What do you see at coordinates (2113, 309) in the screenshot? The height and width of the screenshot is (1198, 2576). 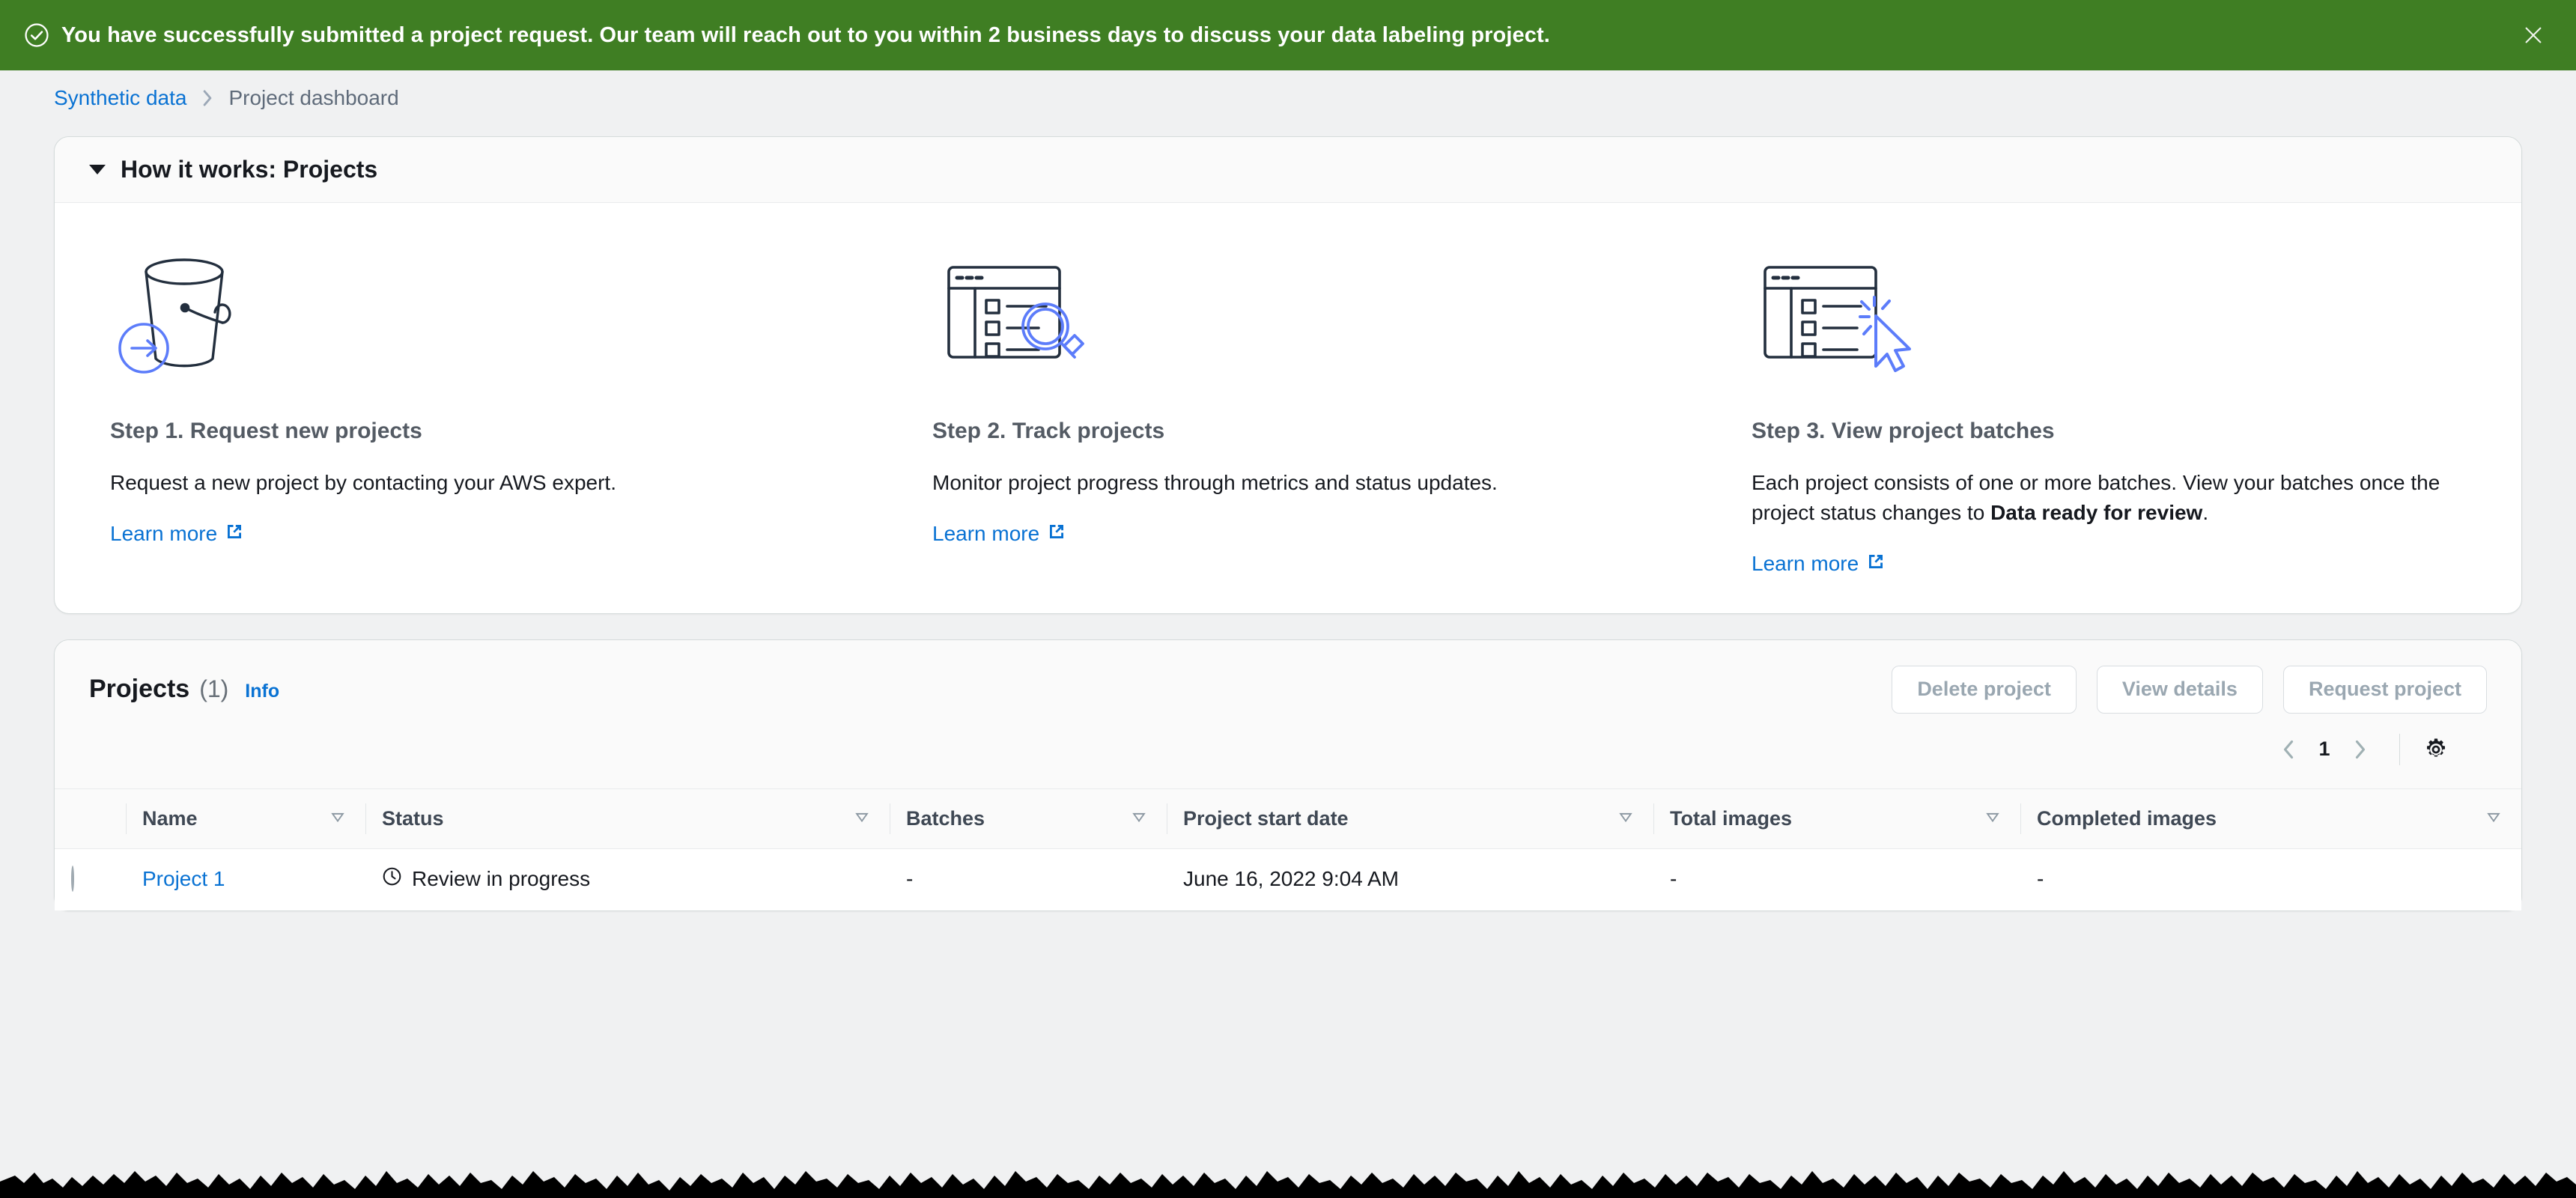 I see `browser-checklist-cursor-icon` at bounding box center [2113, 309].